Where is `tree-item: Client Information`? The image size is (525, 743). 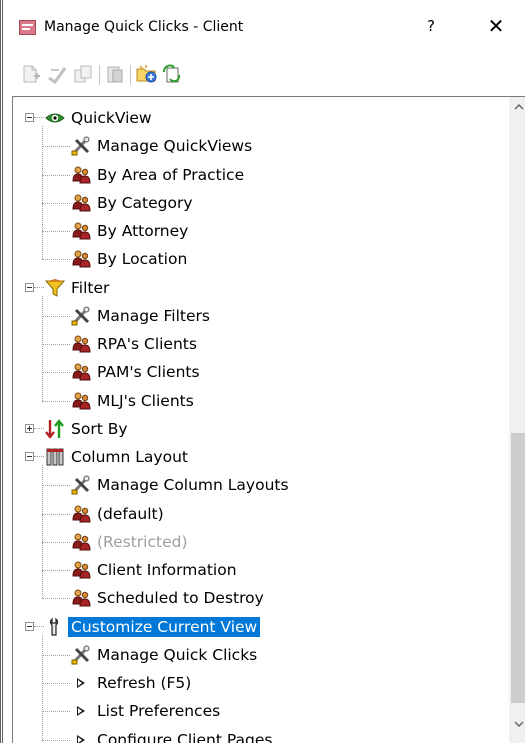
tree-item: Client Information is located at coordinates (154, 570).